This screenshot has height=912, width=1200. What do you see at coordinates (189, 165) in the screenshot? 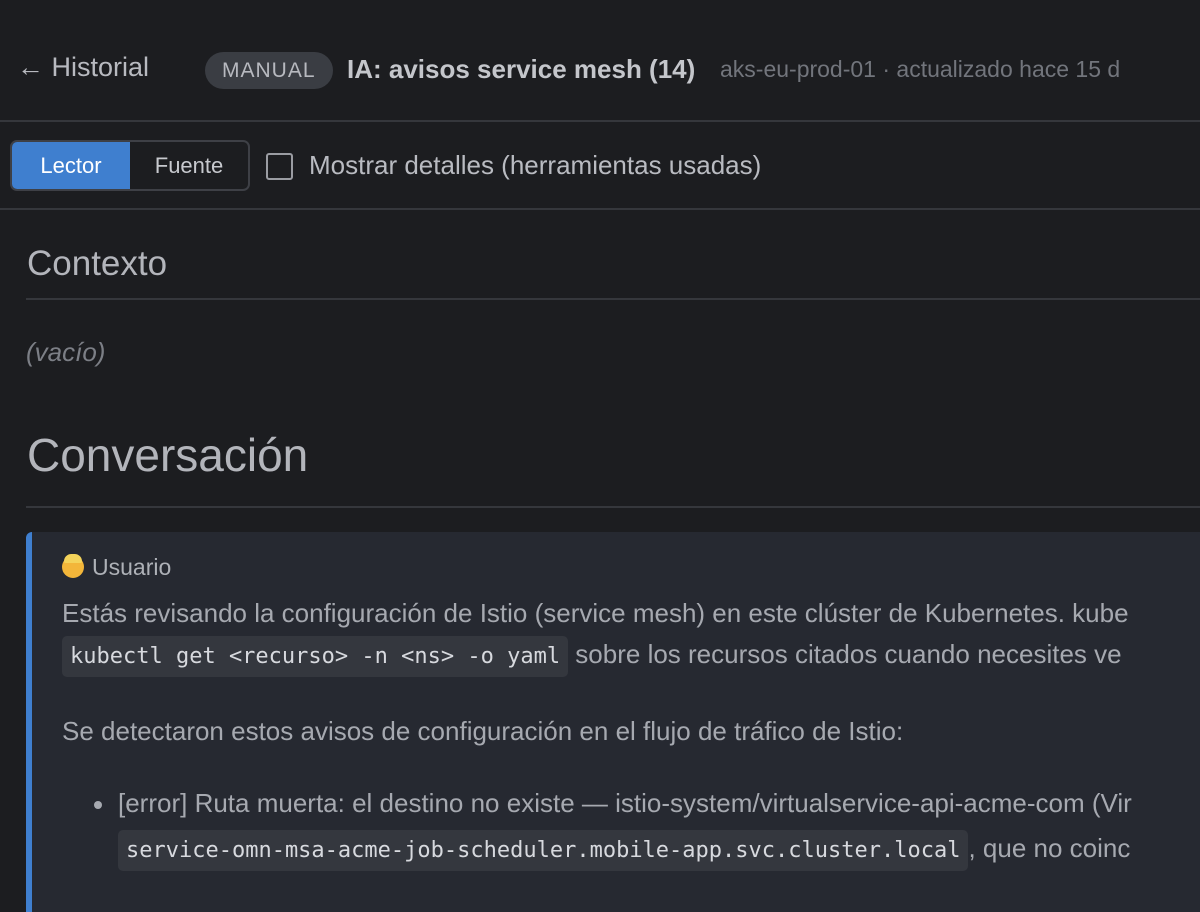
I see `tab-fuente: Fuente` at bounding box center [189, 165].